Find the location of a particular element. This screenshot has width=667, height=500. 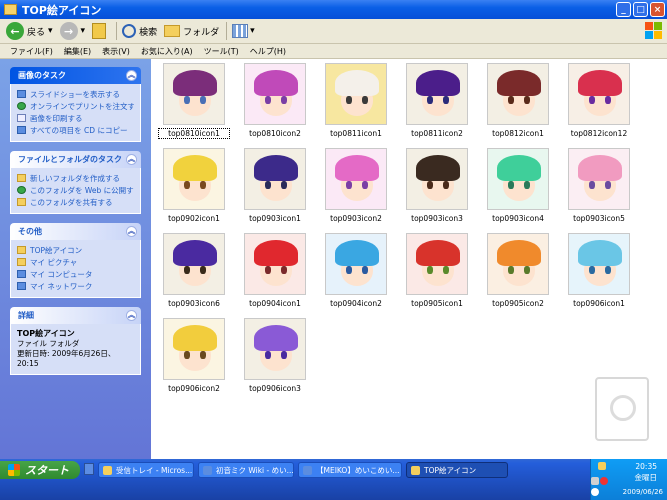

file-item: top0810icon1 is located at coordinates (194, 101).